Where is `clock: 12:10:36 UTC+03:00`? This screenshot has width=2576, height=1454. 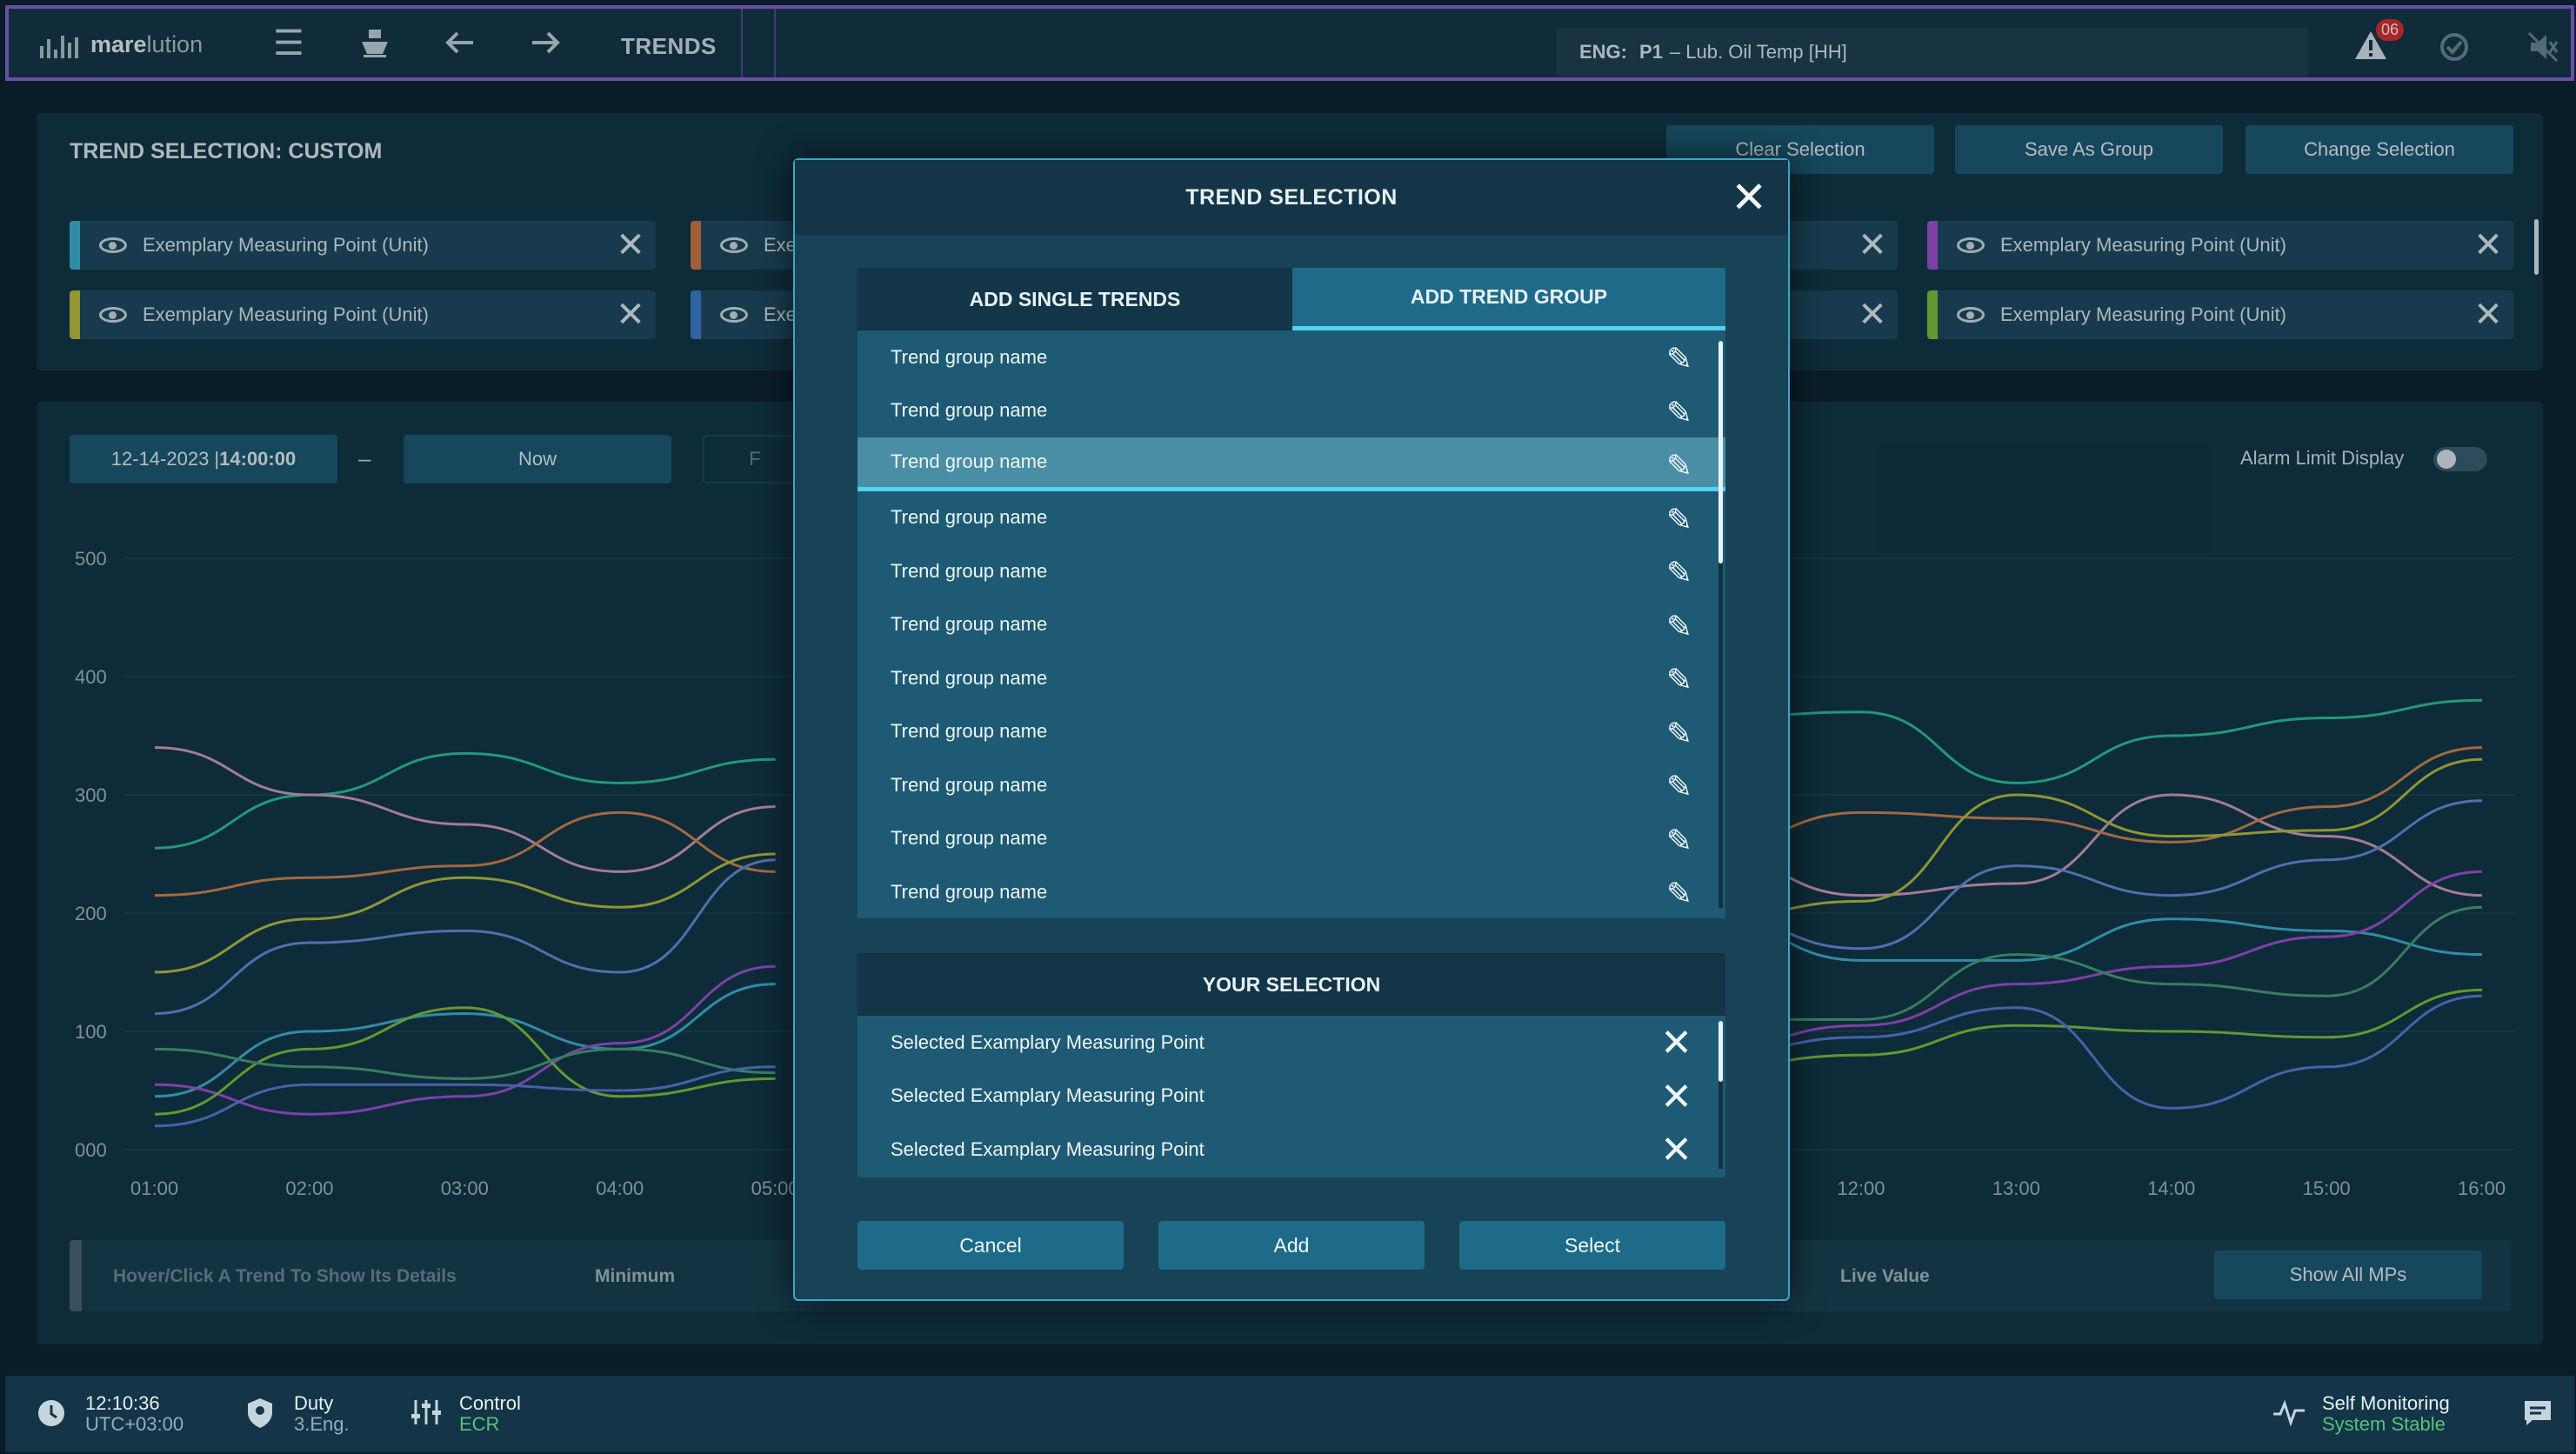
clock: 12:10:36 UTC+03:00 is located at coordinates (134, 1414).